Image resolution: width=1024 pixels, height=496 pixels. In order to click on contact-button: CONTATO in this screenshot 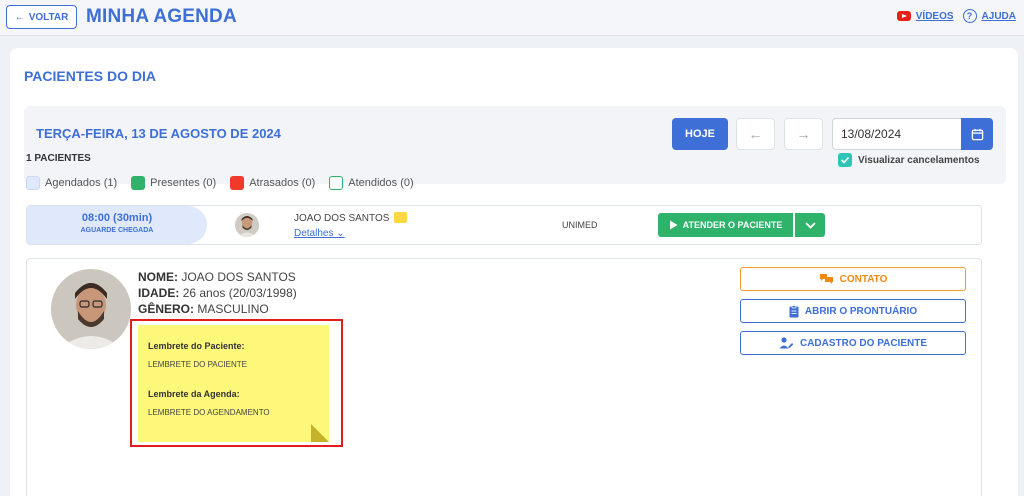, I will do `click(853, 279)`.